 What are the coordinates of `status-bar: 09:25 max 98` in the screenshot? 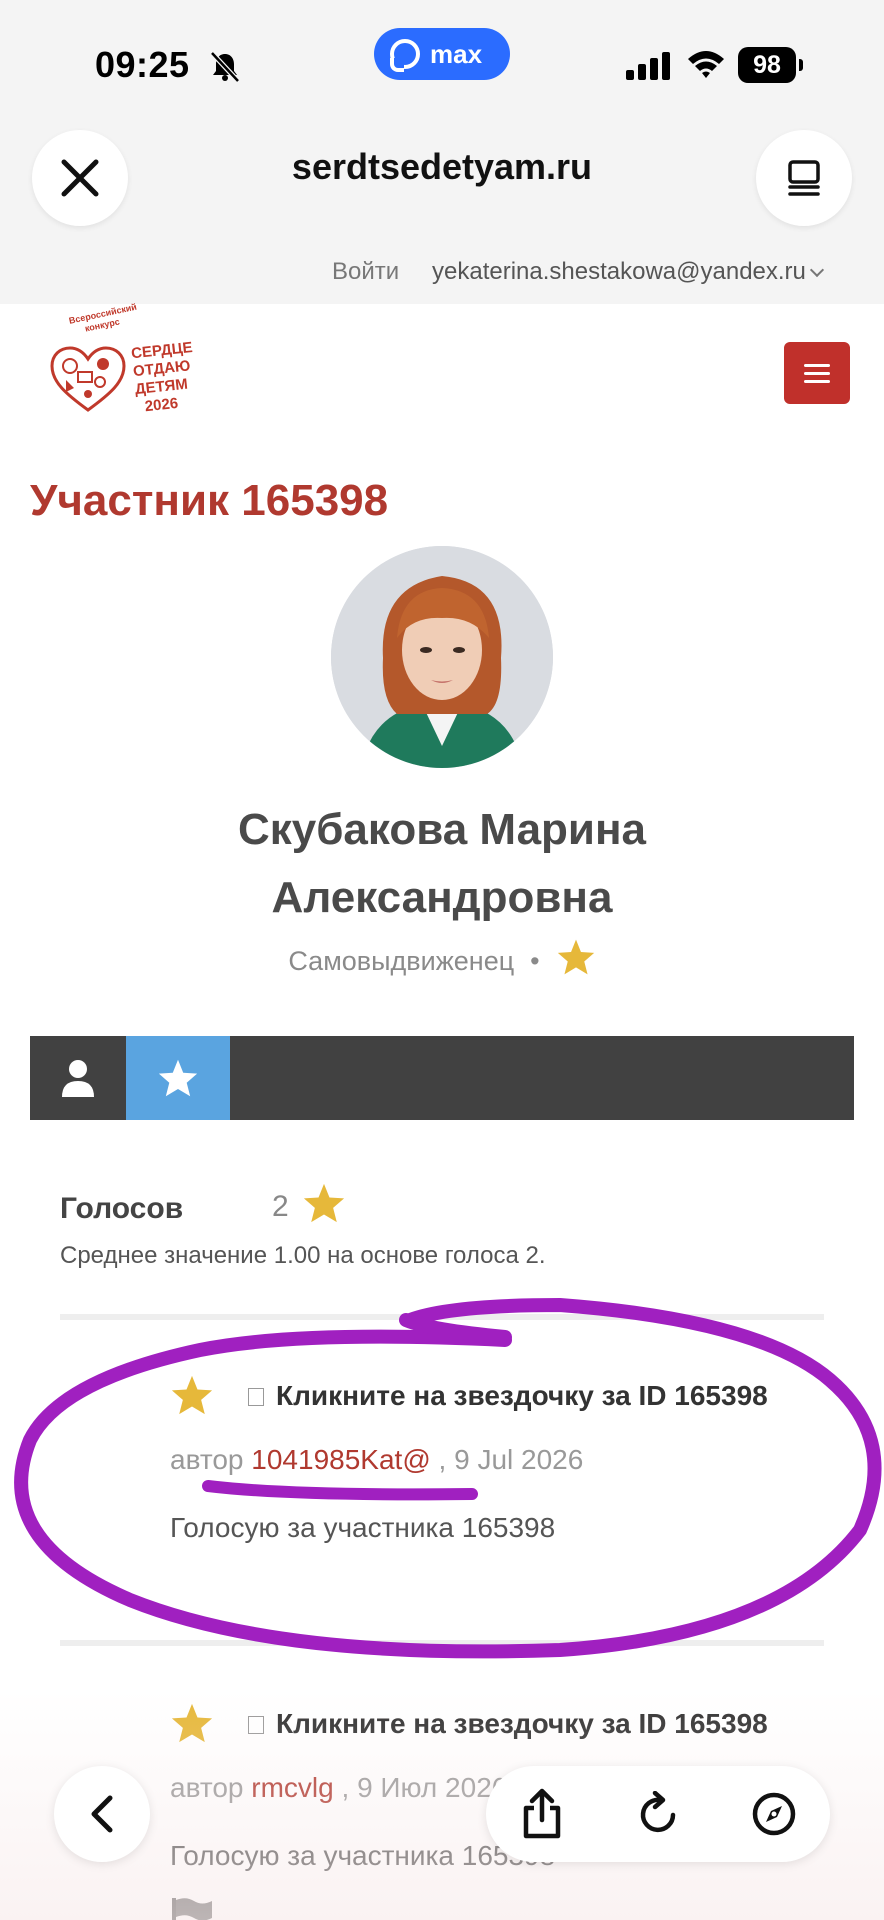 It's located at (442, 60).